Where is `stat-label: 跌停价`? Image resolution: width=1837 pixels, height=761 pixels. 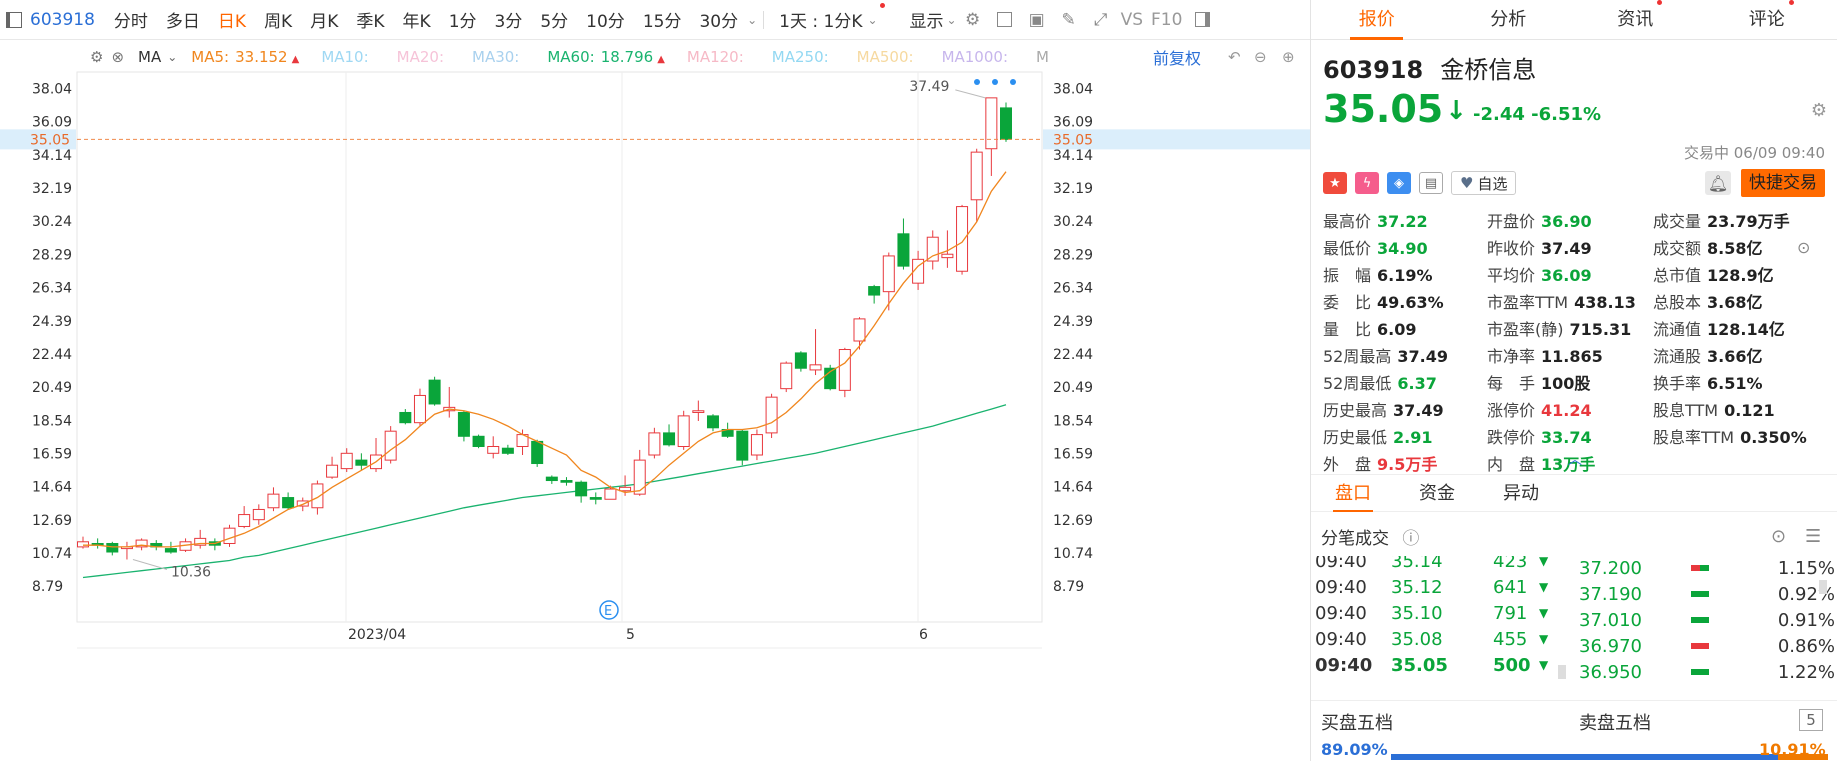
stat-label: 跌停价 is located at coordinates (1511, 437).